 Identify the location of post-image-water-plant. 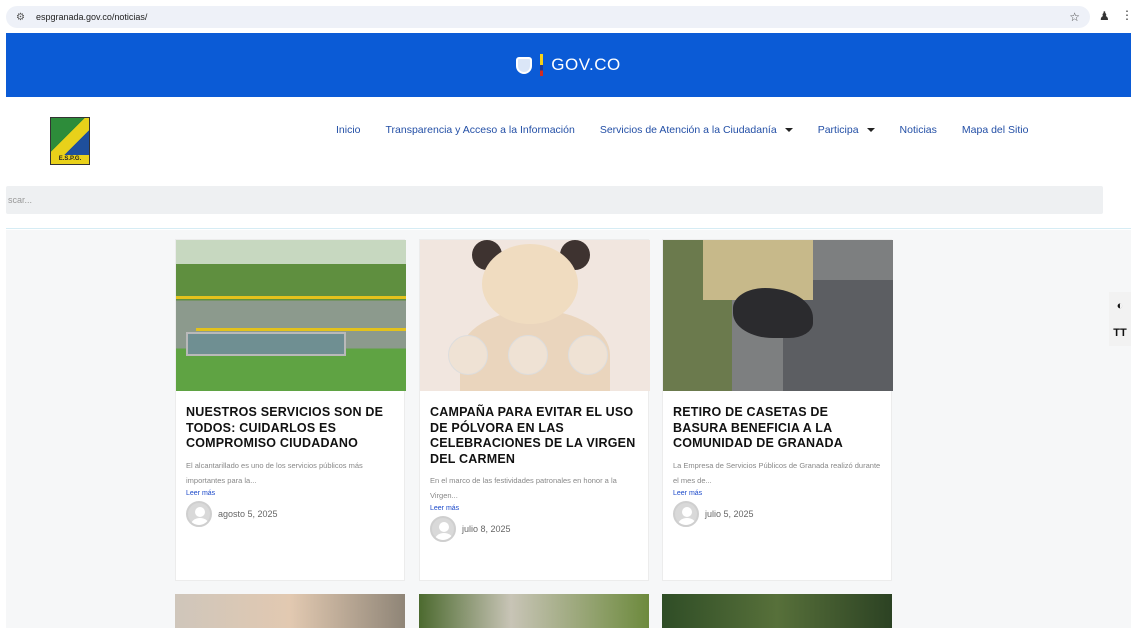
(291, 315).